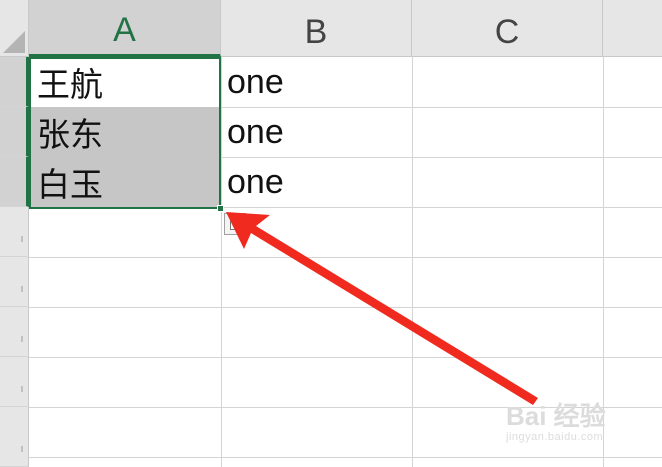 Image resolution: width=662 pixels, height=467 pixels. I want to click on watermark-url: jingyan.baidu.com, so click(555, 437).